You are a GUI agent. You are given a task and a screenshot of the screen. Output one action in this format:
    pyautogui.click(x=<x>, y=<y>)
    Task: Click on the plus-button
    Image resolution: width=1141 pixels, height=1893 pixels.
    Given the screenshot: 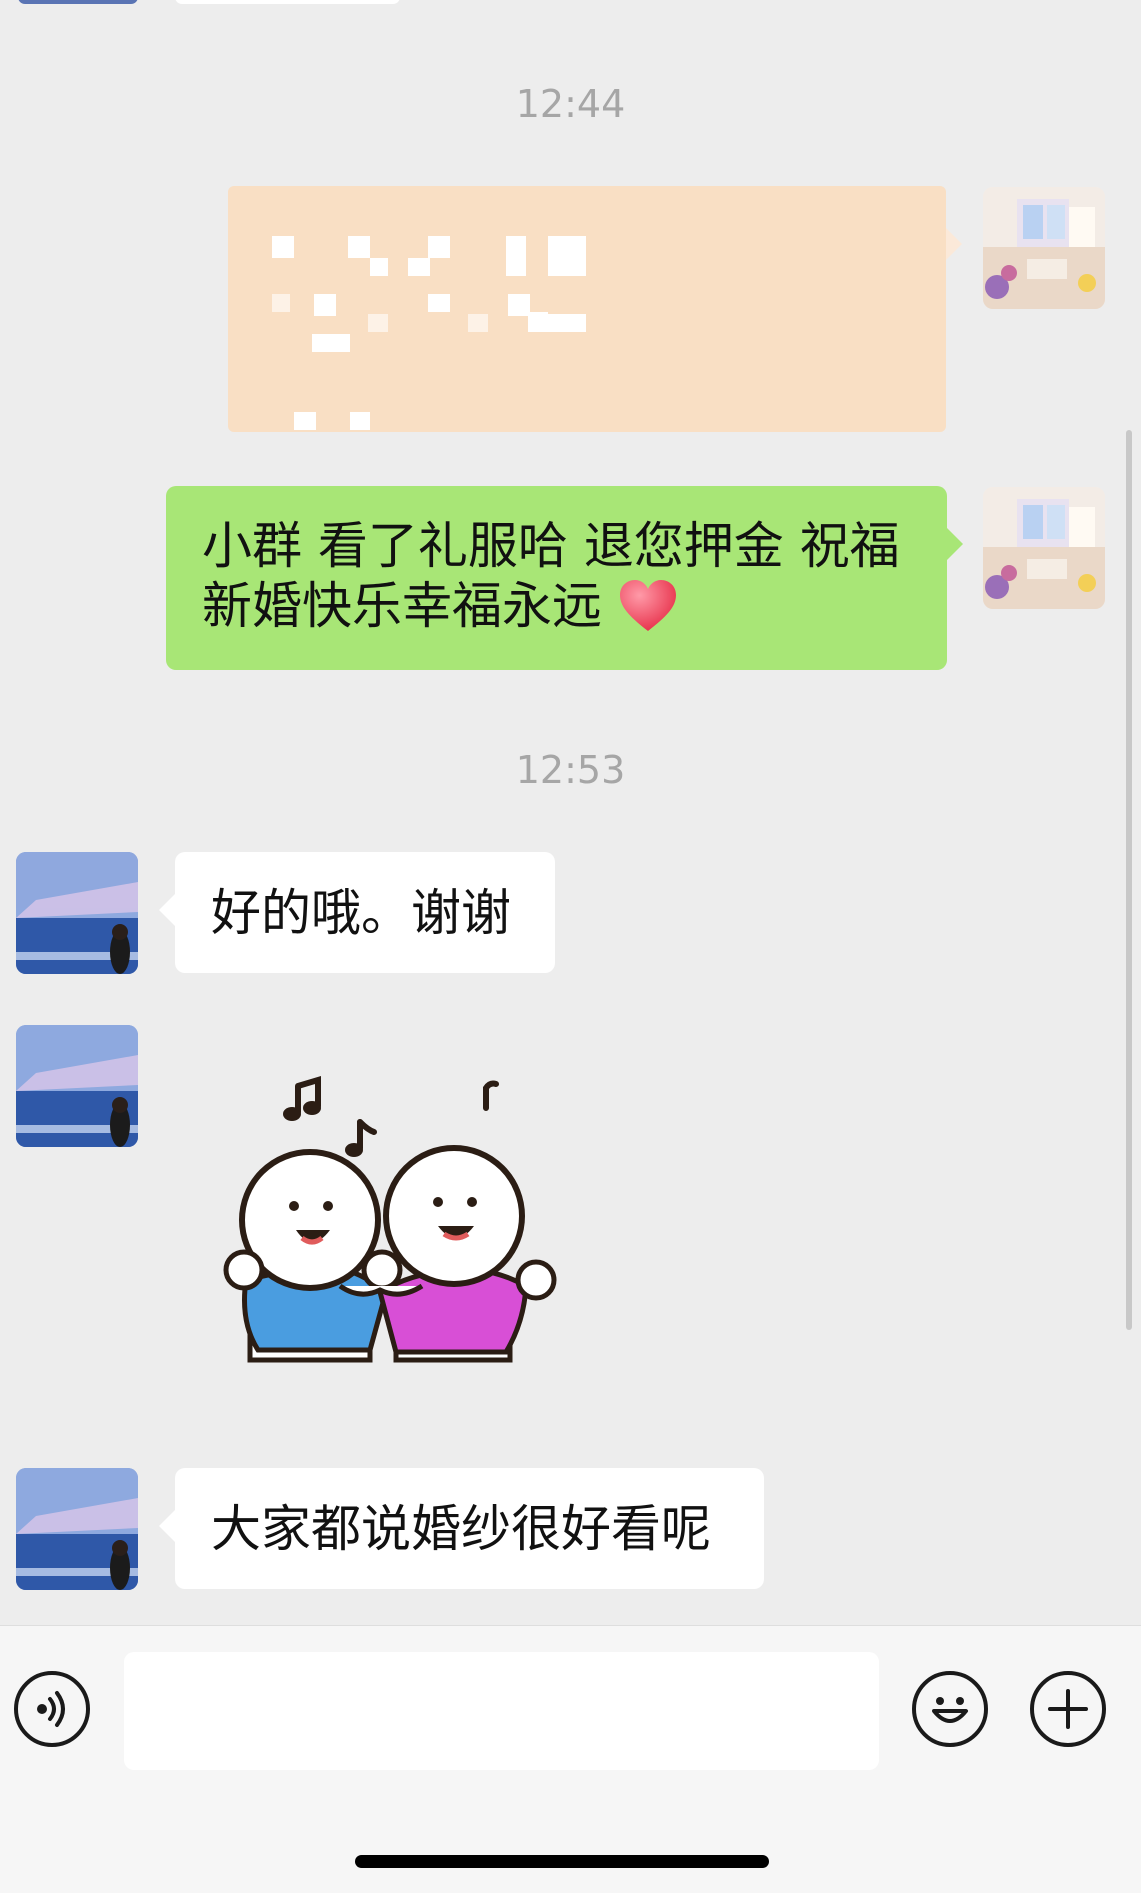 What is the action you would take?
    pyautogui.click(x=1068, y=1709)
    